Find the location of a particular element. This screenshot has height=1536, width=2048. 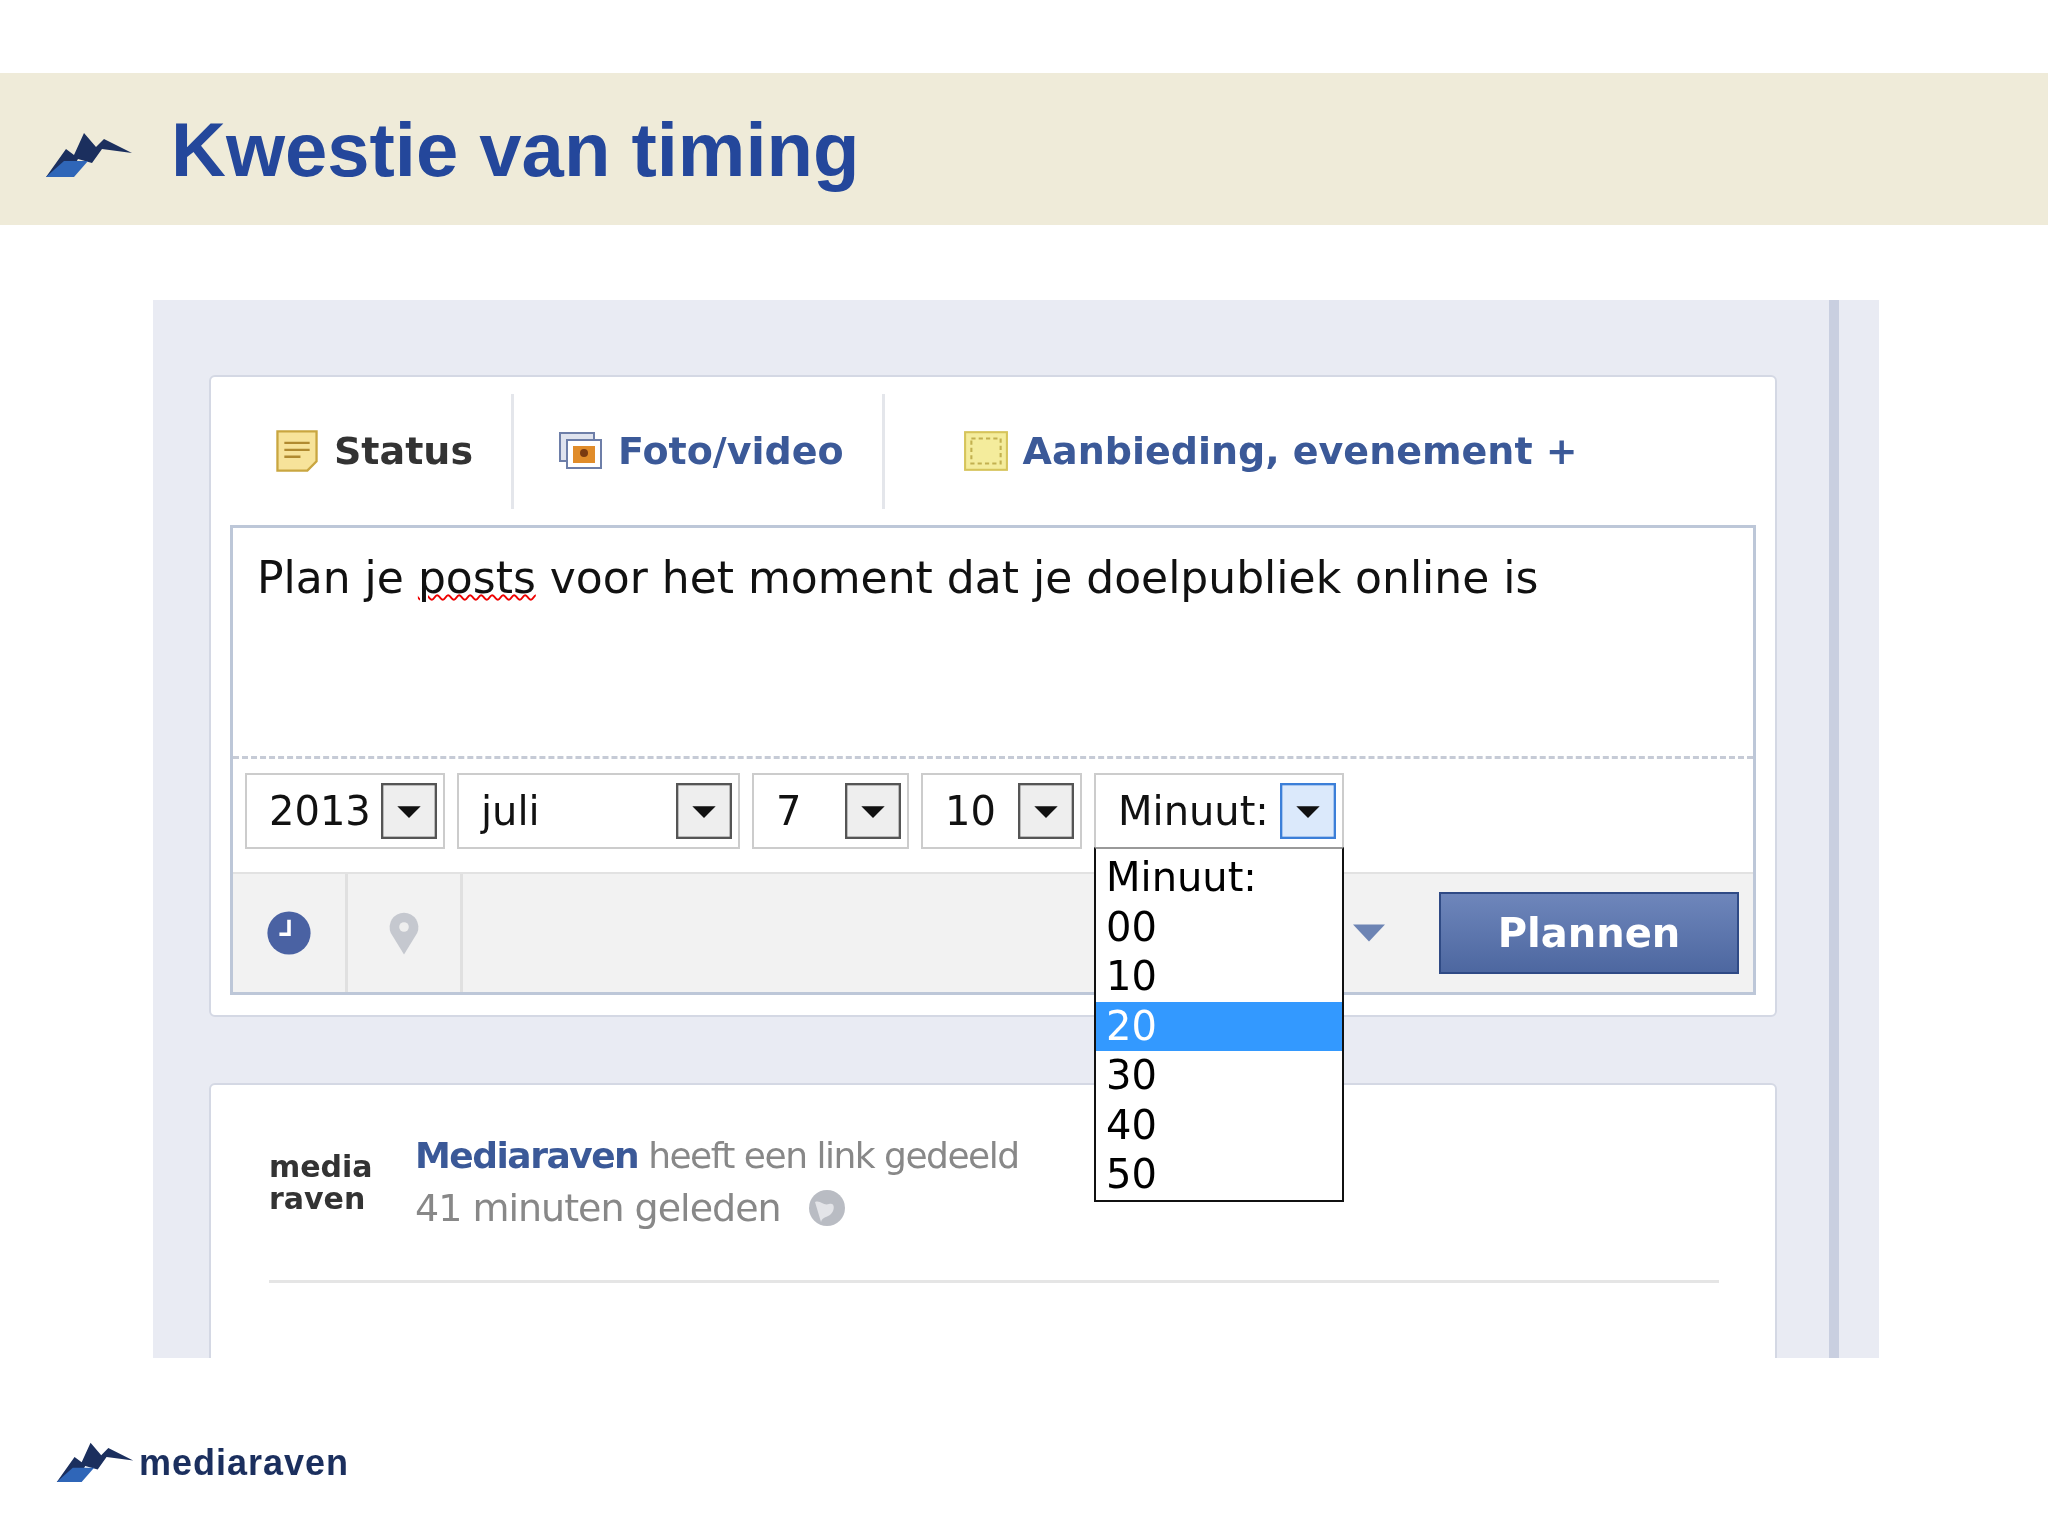

dropdown-option: 40 is located at coordinates (1219, 1125).